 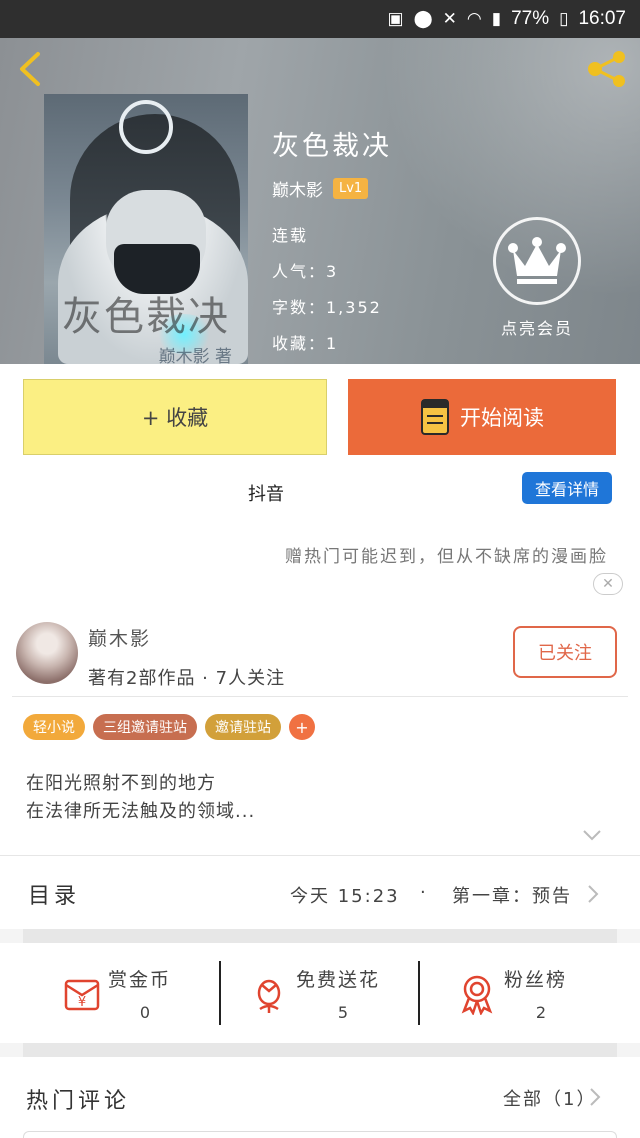 What do you see at coordinates (243, 727) in the screenshot?
I see `tag-invite: 邀请驻站` at bounding box center [243, 727].